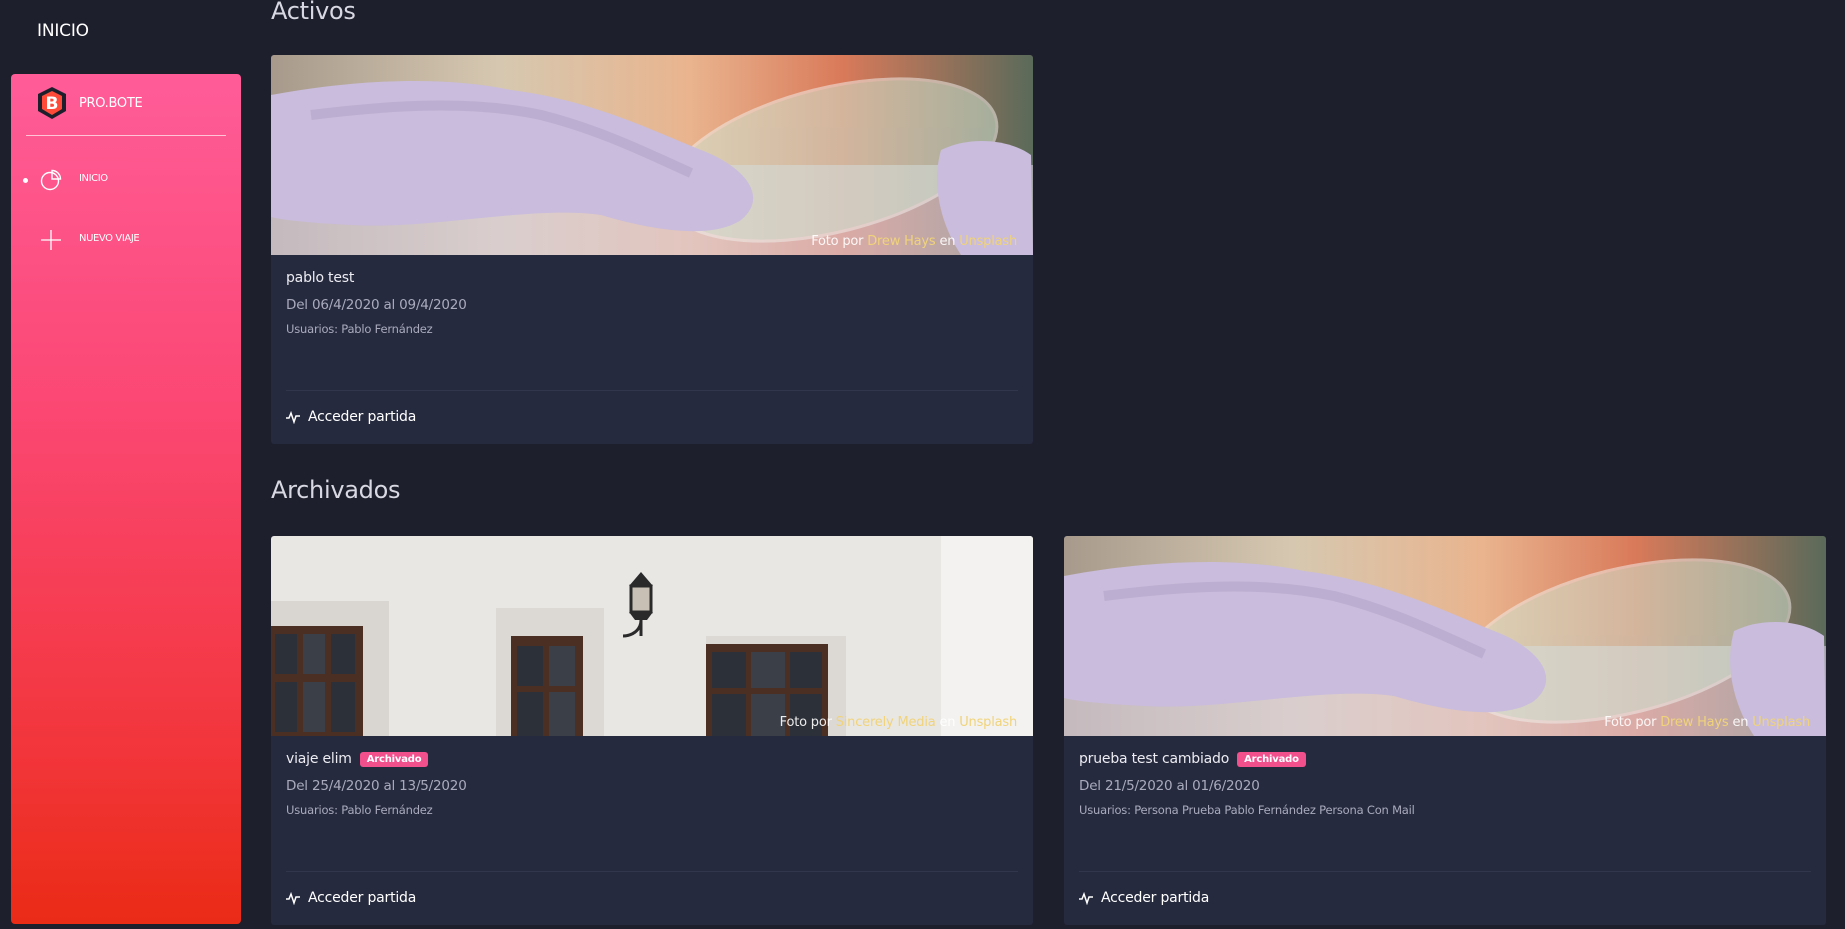 The image size is (1845, 929). What do you see at coordinates (63, 31) in the screenshot?
I see `page-header-title: INICIO` at bounding box center [63, 31].